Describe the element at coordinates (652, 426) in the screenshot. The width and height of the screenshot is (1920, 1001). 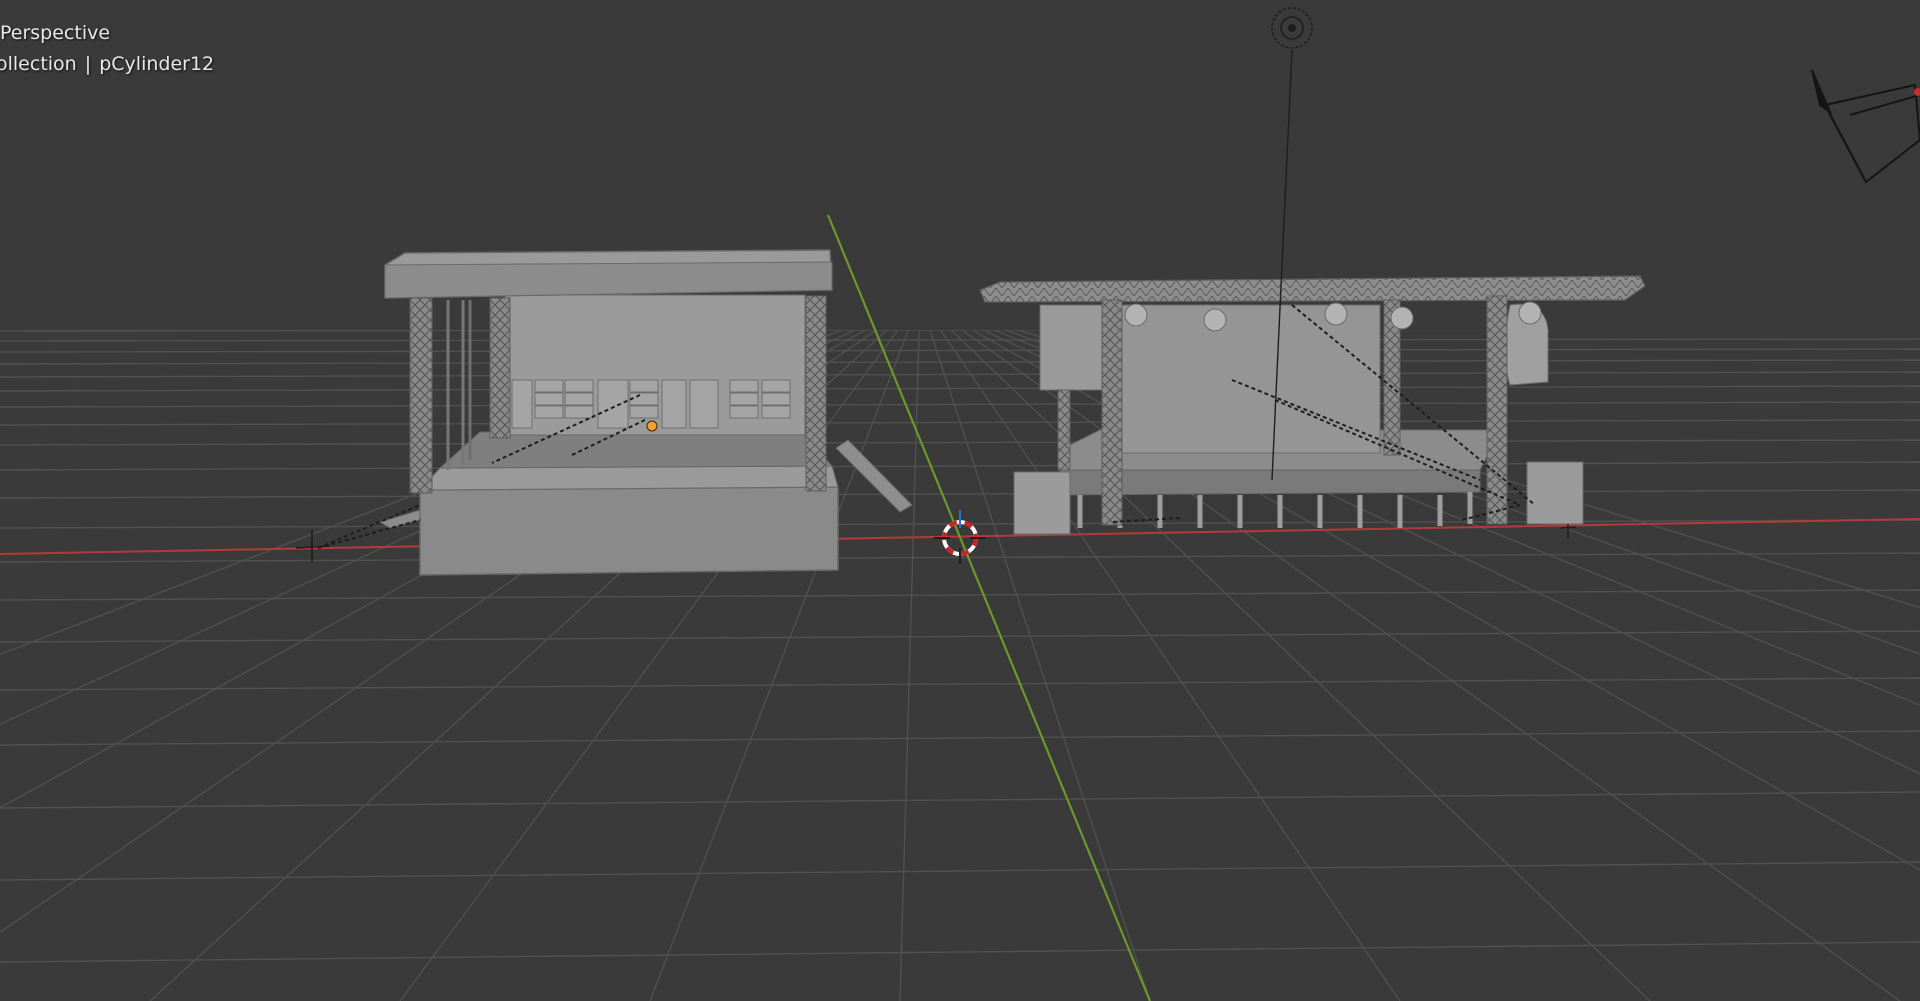
I see `origin-dot` at that location.